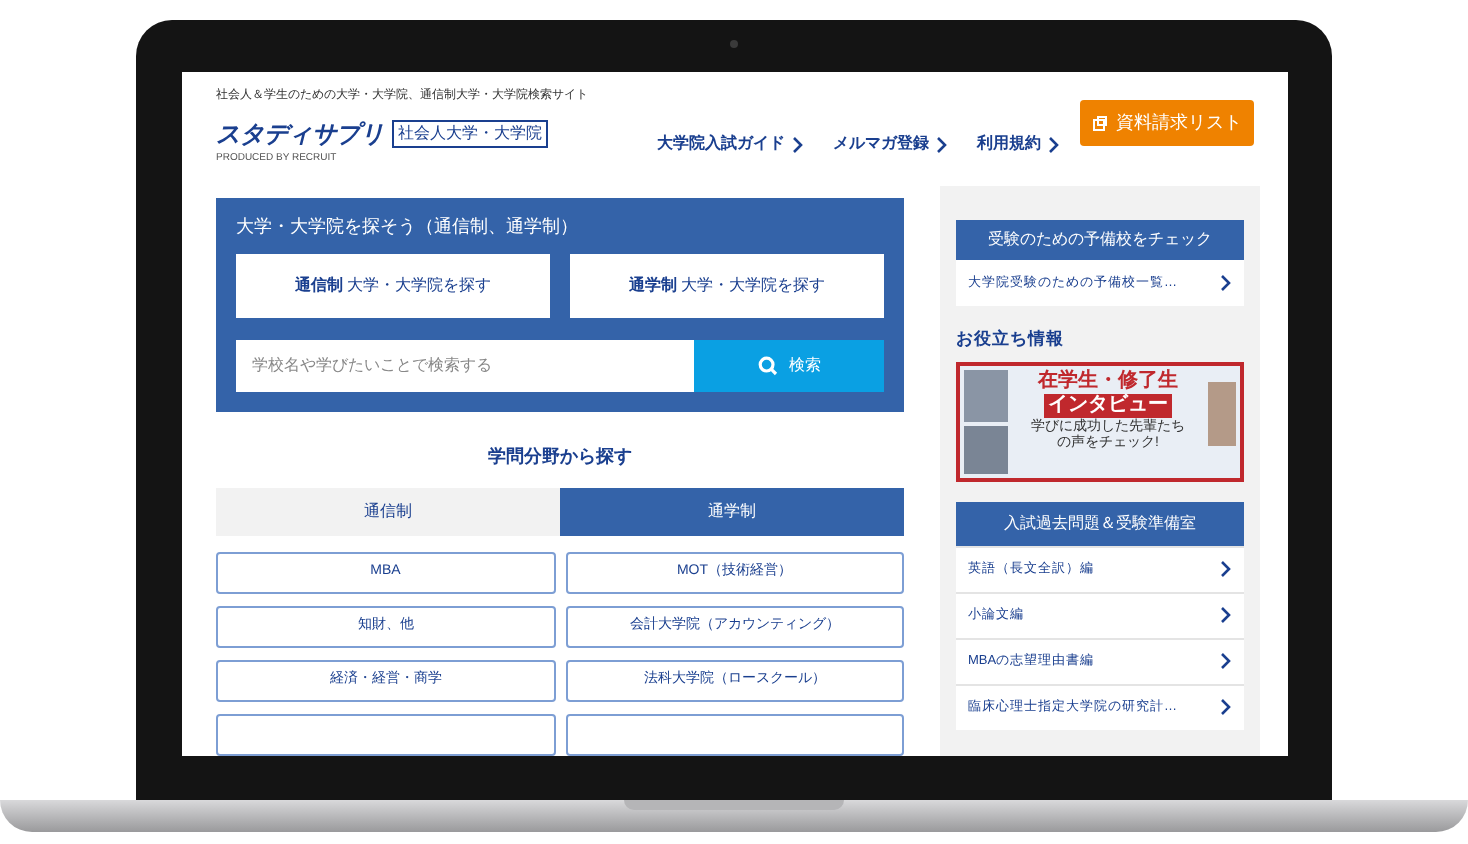 This screenshot has width=1468, height=844. What do you see at coordinates (1011, 339) in the screenshot?
I see `section-heading: お役立ち情報` at bounding box center [1011, 339].